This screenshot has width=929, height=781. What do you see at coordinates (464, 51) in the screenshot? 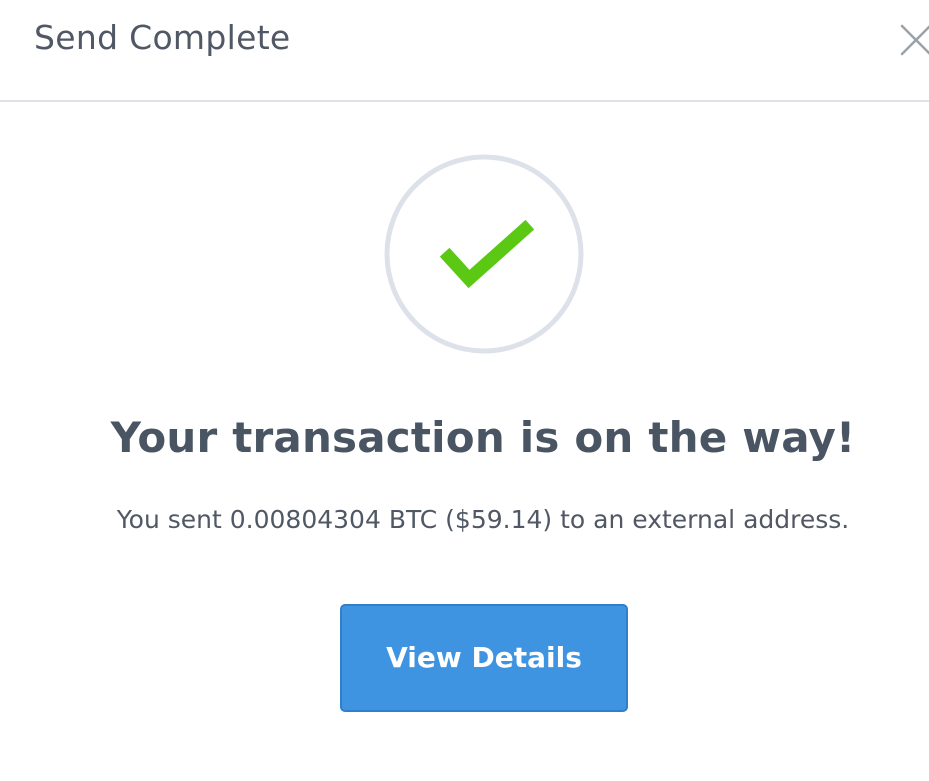
I see `modal-header: Send Complete` at bounding box center [464, 51].